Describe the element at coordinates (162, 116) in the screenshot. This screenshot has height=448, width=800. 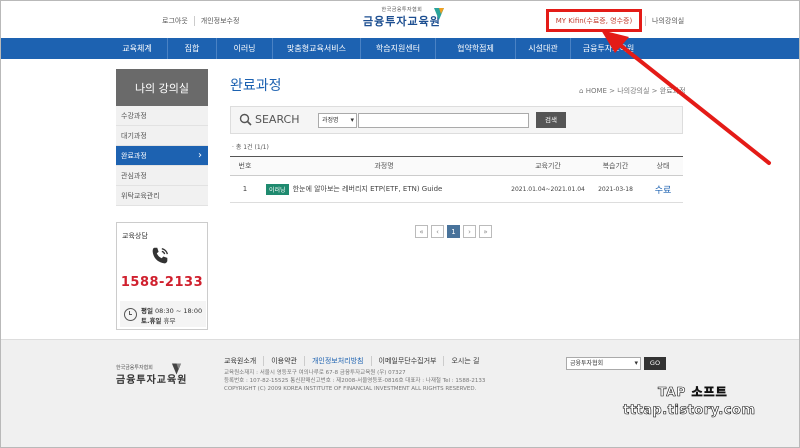
I see `sidebar-item-enrolled: 수강과정` at that location.